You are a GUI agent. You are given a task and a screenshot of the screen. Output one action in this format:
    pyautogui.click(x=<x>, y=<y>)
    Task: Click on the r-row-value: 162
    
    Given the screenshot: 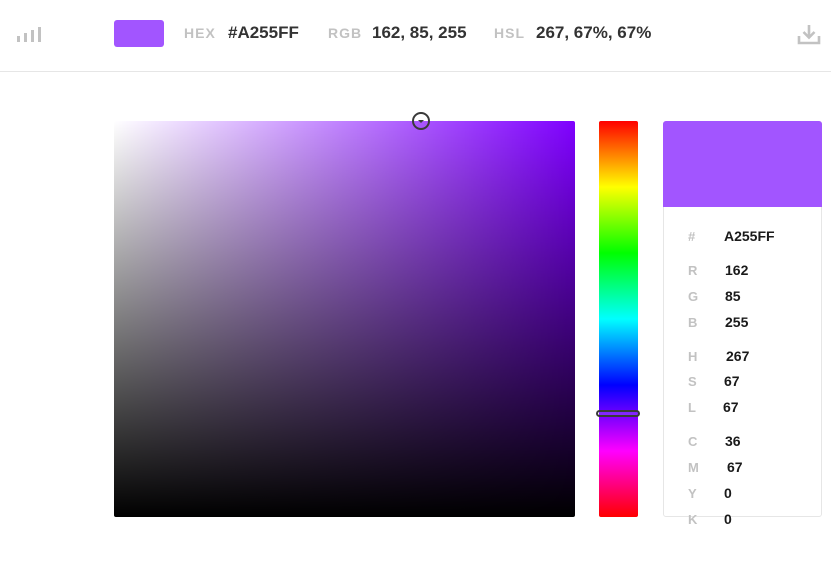 What is the action you would take?
    pyautogui.click(x=736, y=270)
    